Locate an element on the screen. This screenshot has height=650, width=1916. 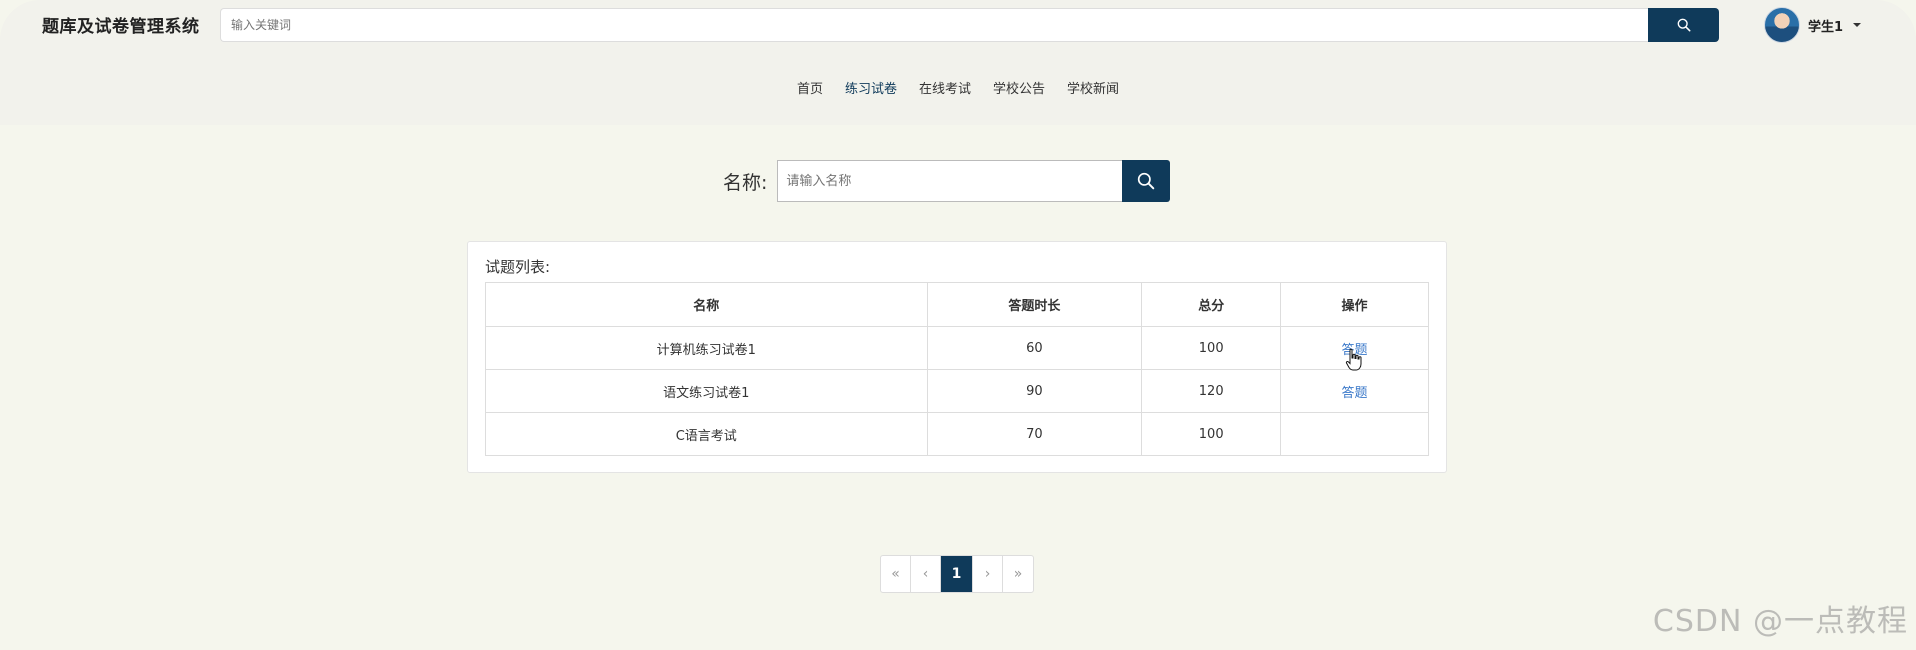
column-header-score: 总分 is located at coordinates (1211, 304).